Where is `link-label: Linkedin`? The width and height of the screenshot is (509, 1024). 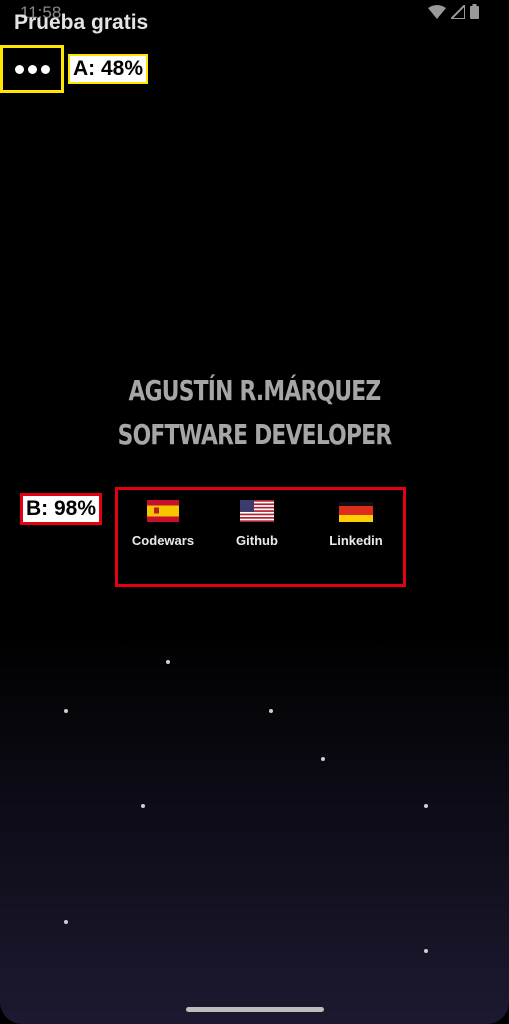
link-label: Linkedin is located at coordinates (356, 540).